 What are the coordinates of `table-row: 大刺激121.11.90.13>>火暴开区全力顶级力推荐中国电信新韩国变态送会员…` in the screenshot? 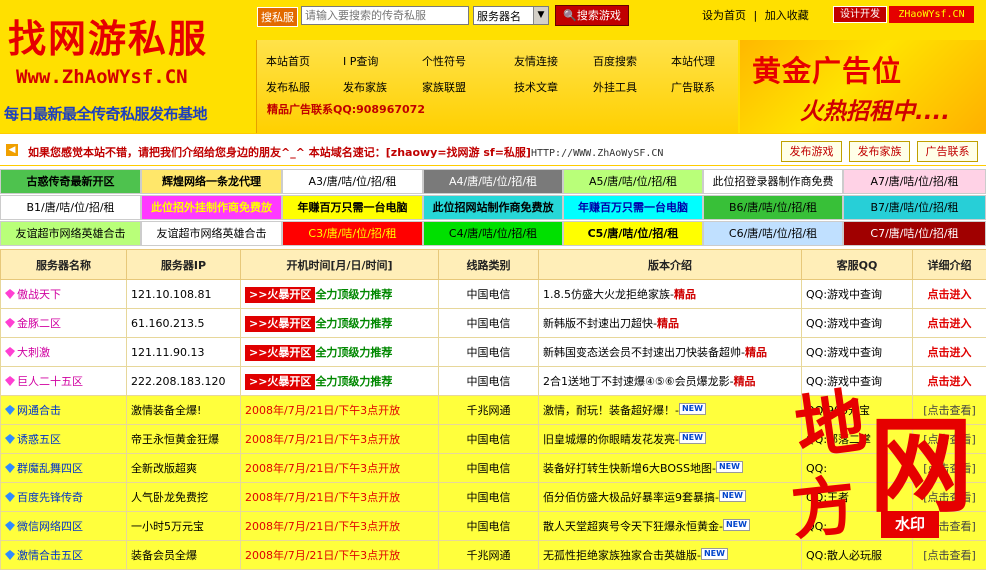 It's located at (493, 352).